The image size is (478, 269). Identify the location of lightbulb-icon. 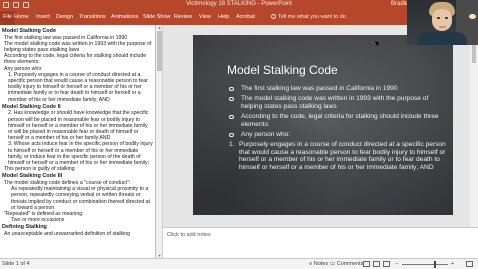
(273, 16).